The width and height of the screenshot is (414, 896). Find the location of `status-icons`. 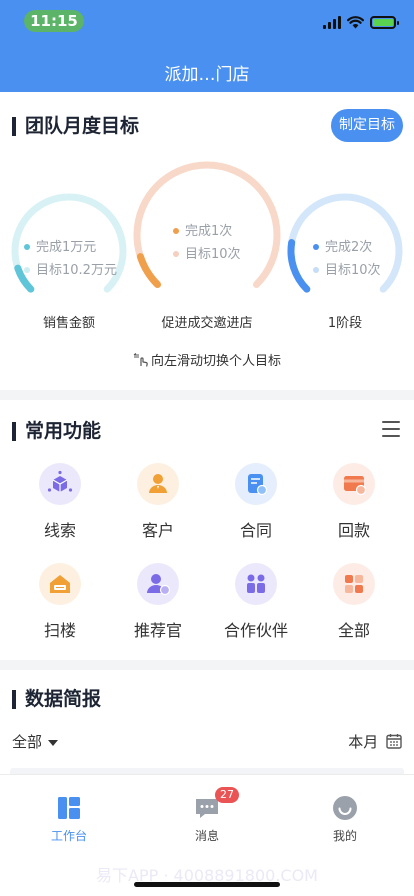

status-icons is located at coordinates (361, 22).